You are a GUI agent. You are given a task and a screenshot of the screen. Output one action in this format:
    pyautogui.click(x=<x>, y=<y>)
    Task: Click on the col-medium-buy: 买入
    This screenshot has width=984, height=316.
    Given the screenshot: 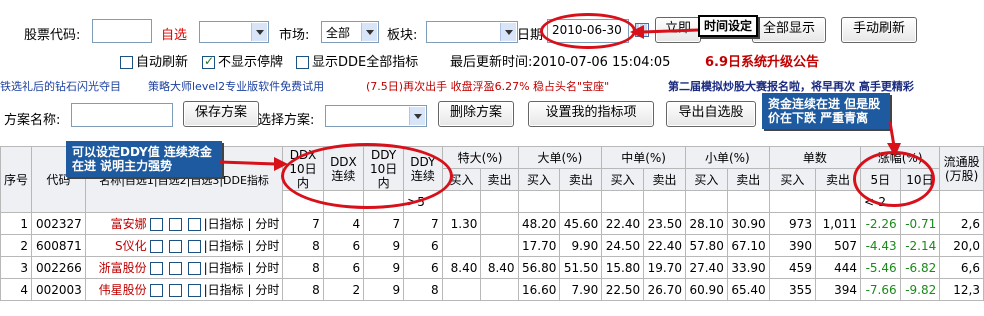 What is the action you would take?
    pyautogui.click(x=623, y=179)
    